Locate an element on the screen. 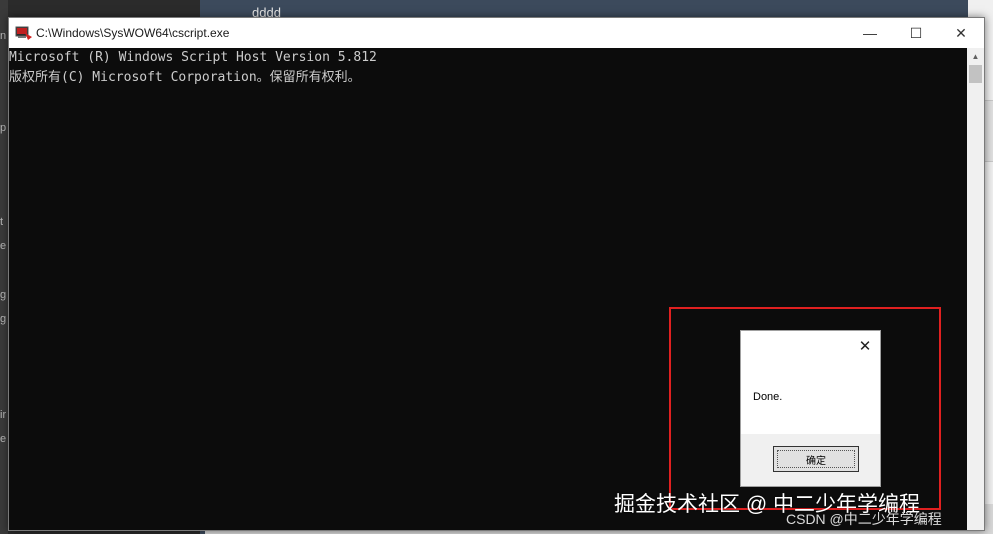 This screenshot has height=534, width=993. message-text: Done. is located at coordinates (768, 397).